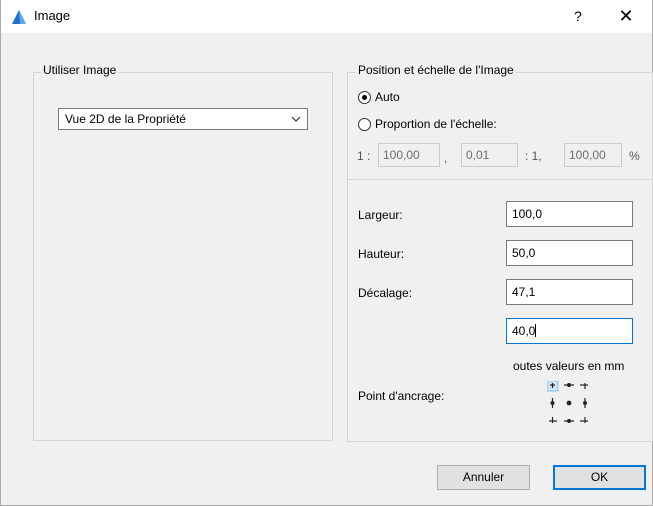 The width and height of the screenshot is (653, 506). I want to click on height-input: 50,0, so click(569, 253).